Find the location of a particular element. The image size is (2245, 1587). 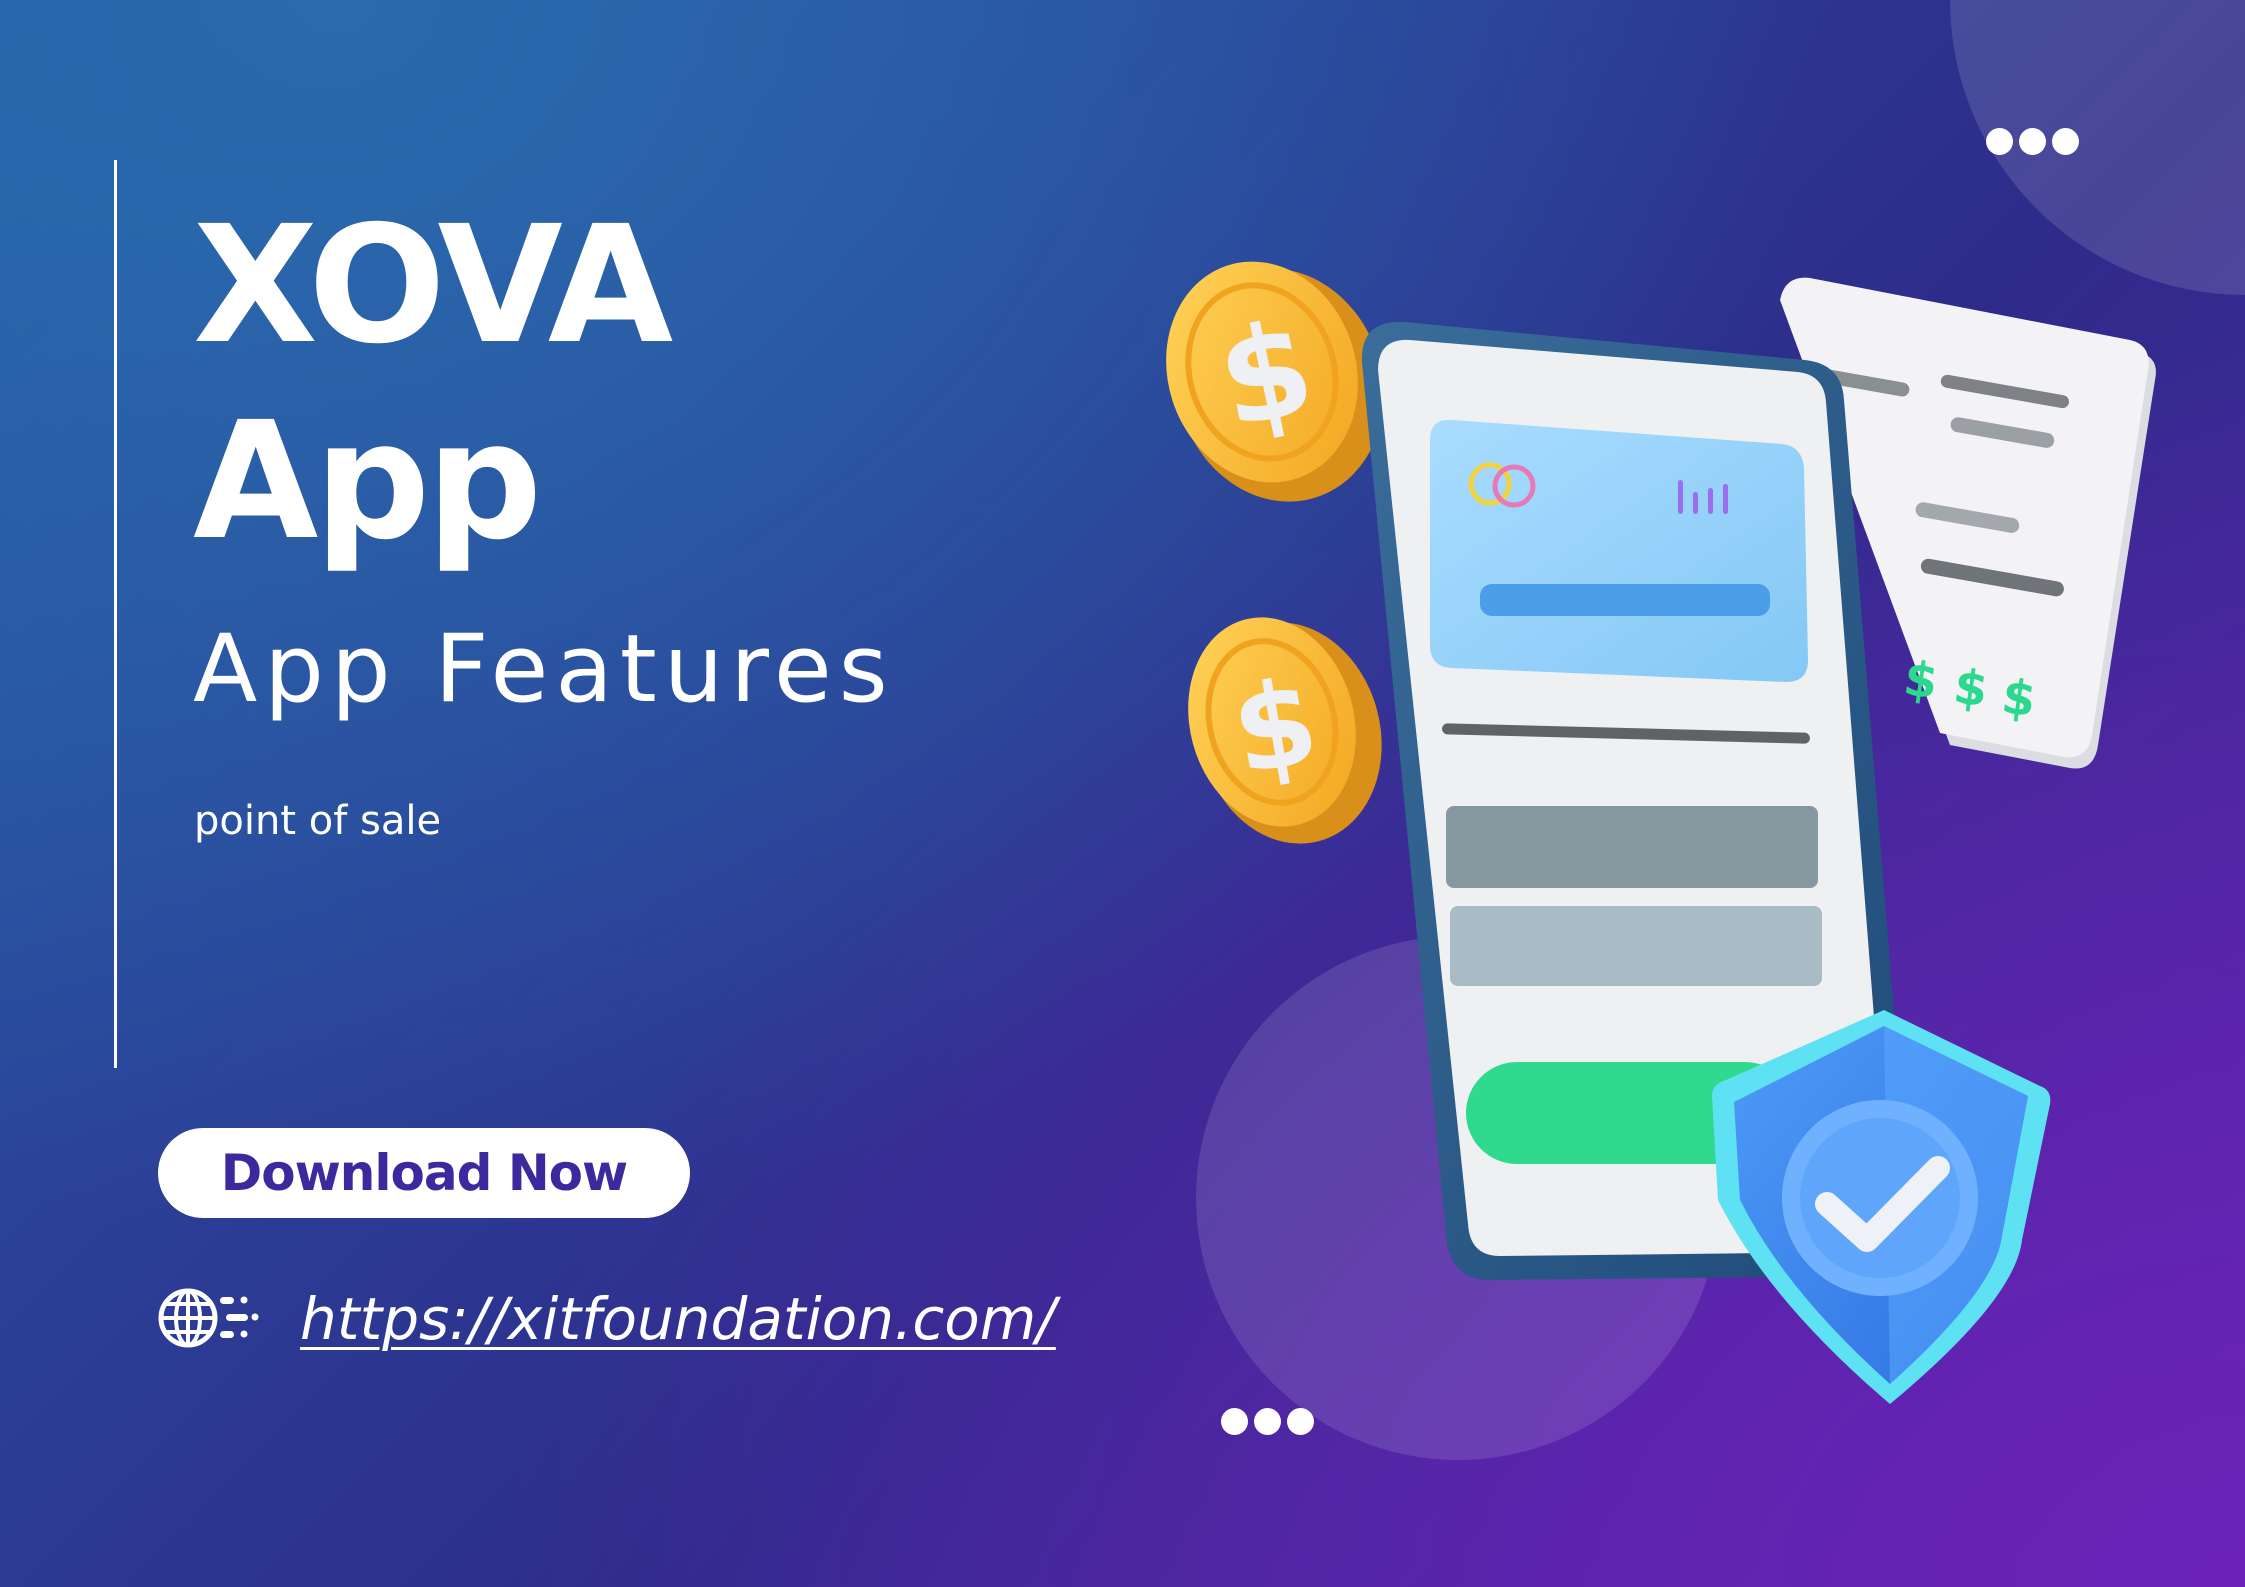

globe-speed-icon is located at coordinates (208, 1318).